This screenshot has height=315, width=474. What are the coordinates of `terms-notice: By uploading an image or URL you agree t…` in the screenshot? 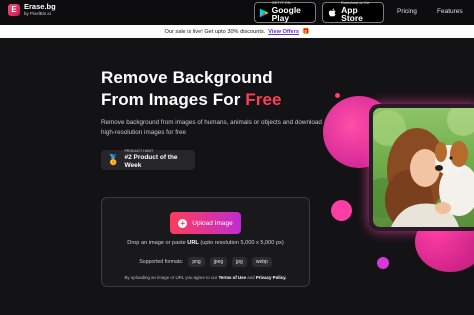 It's located at (205, 277).